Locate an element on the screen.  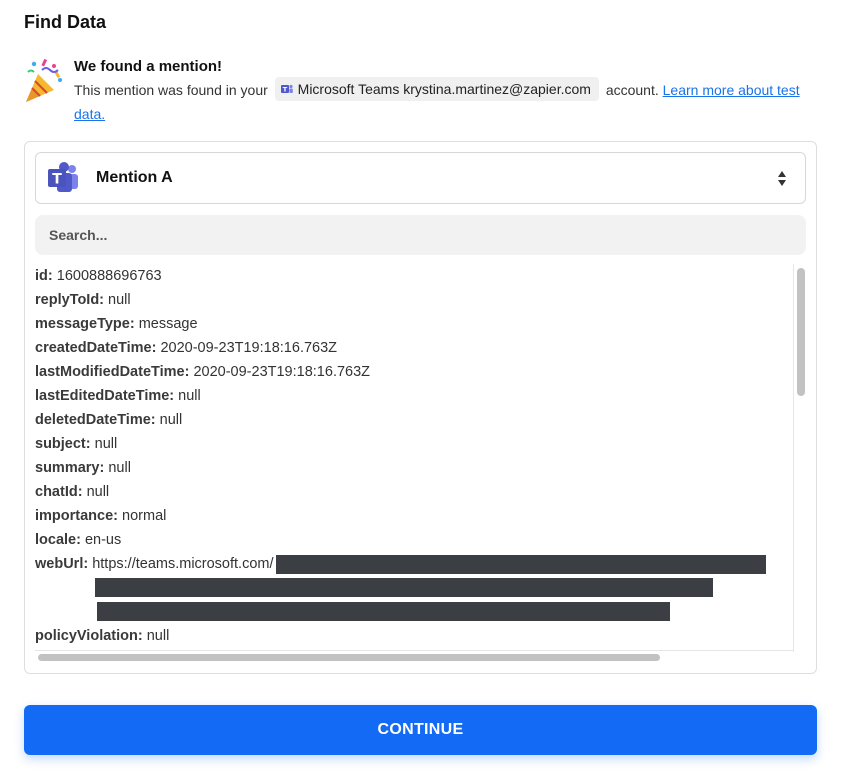
field-key: locale: is located at coordinates (58, 540).